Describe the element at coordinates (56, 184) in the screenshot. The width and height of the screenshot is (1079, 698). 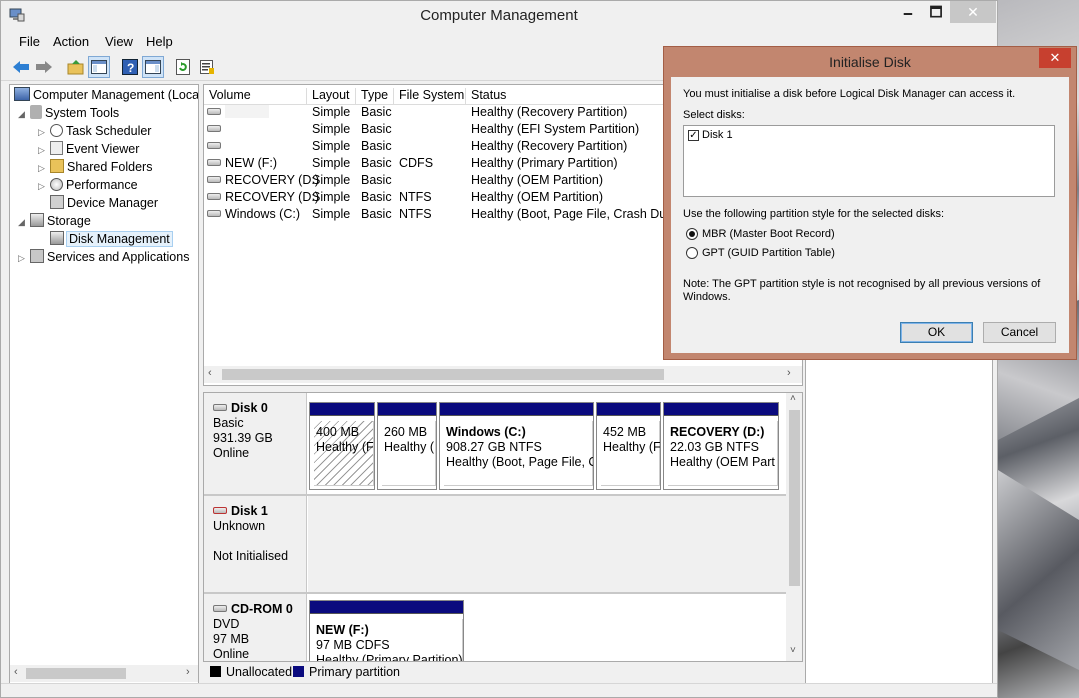
I see `performance-icon` at that location.